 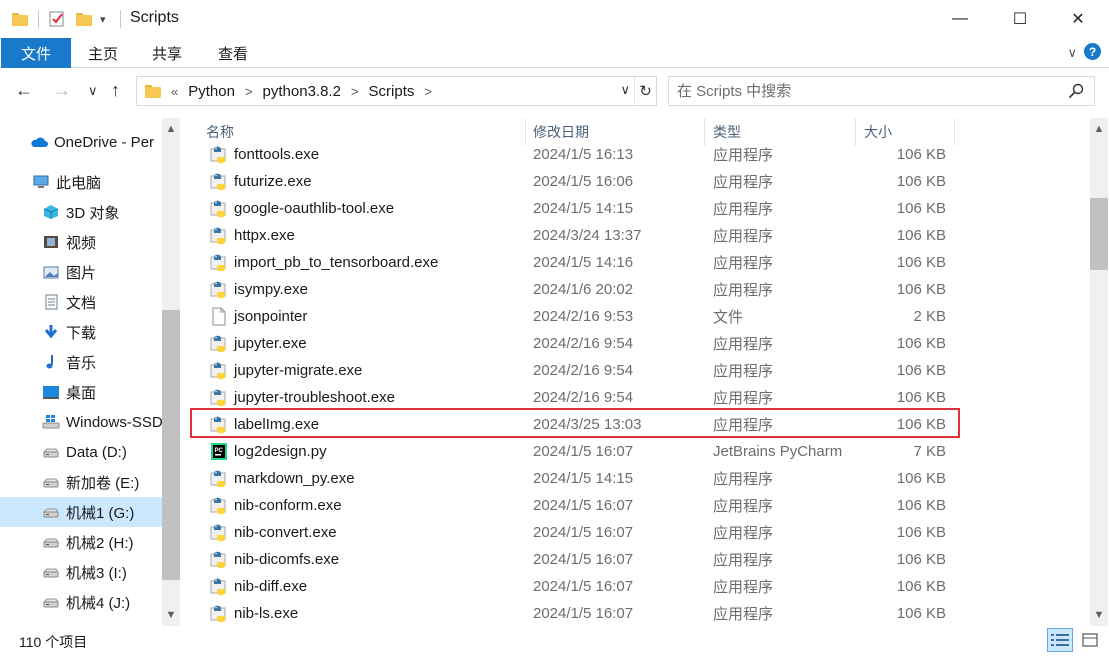 What do you see at coordinates (960, 19) in the screenshot?
I see `minimize-button: —` at bounding box center [960, 19].